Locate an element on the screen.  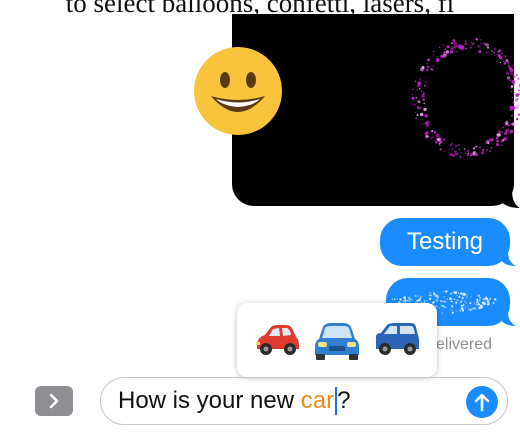
send-button is located at coordinates (482, 402).